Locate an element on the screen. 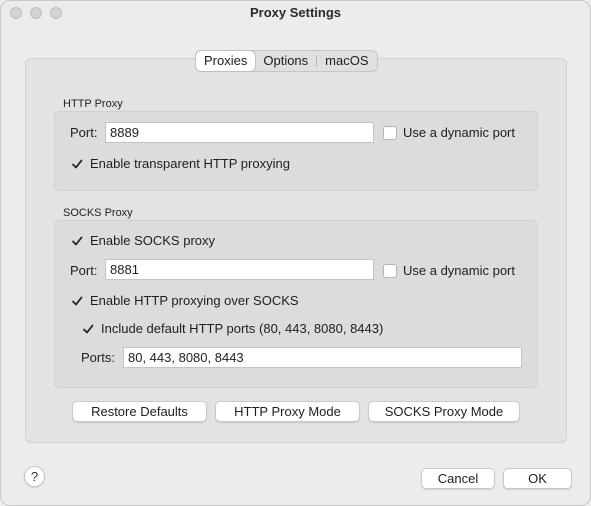  window-title: Proxy Settings is located at coordinates (295, 12).